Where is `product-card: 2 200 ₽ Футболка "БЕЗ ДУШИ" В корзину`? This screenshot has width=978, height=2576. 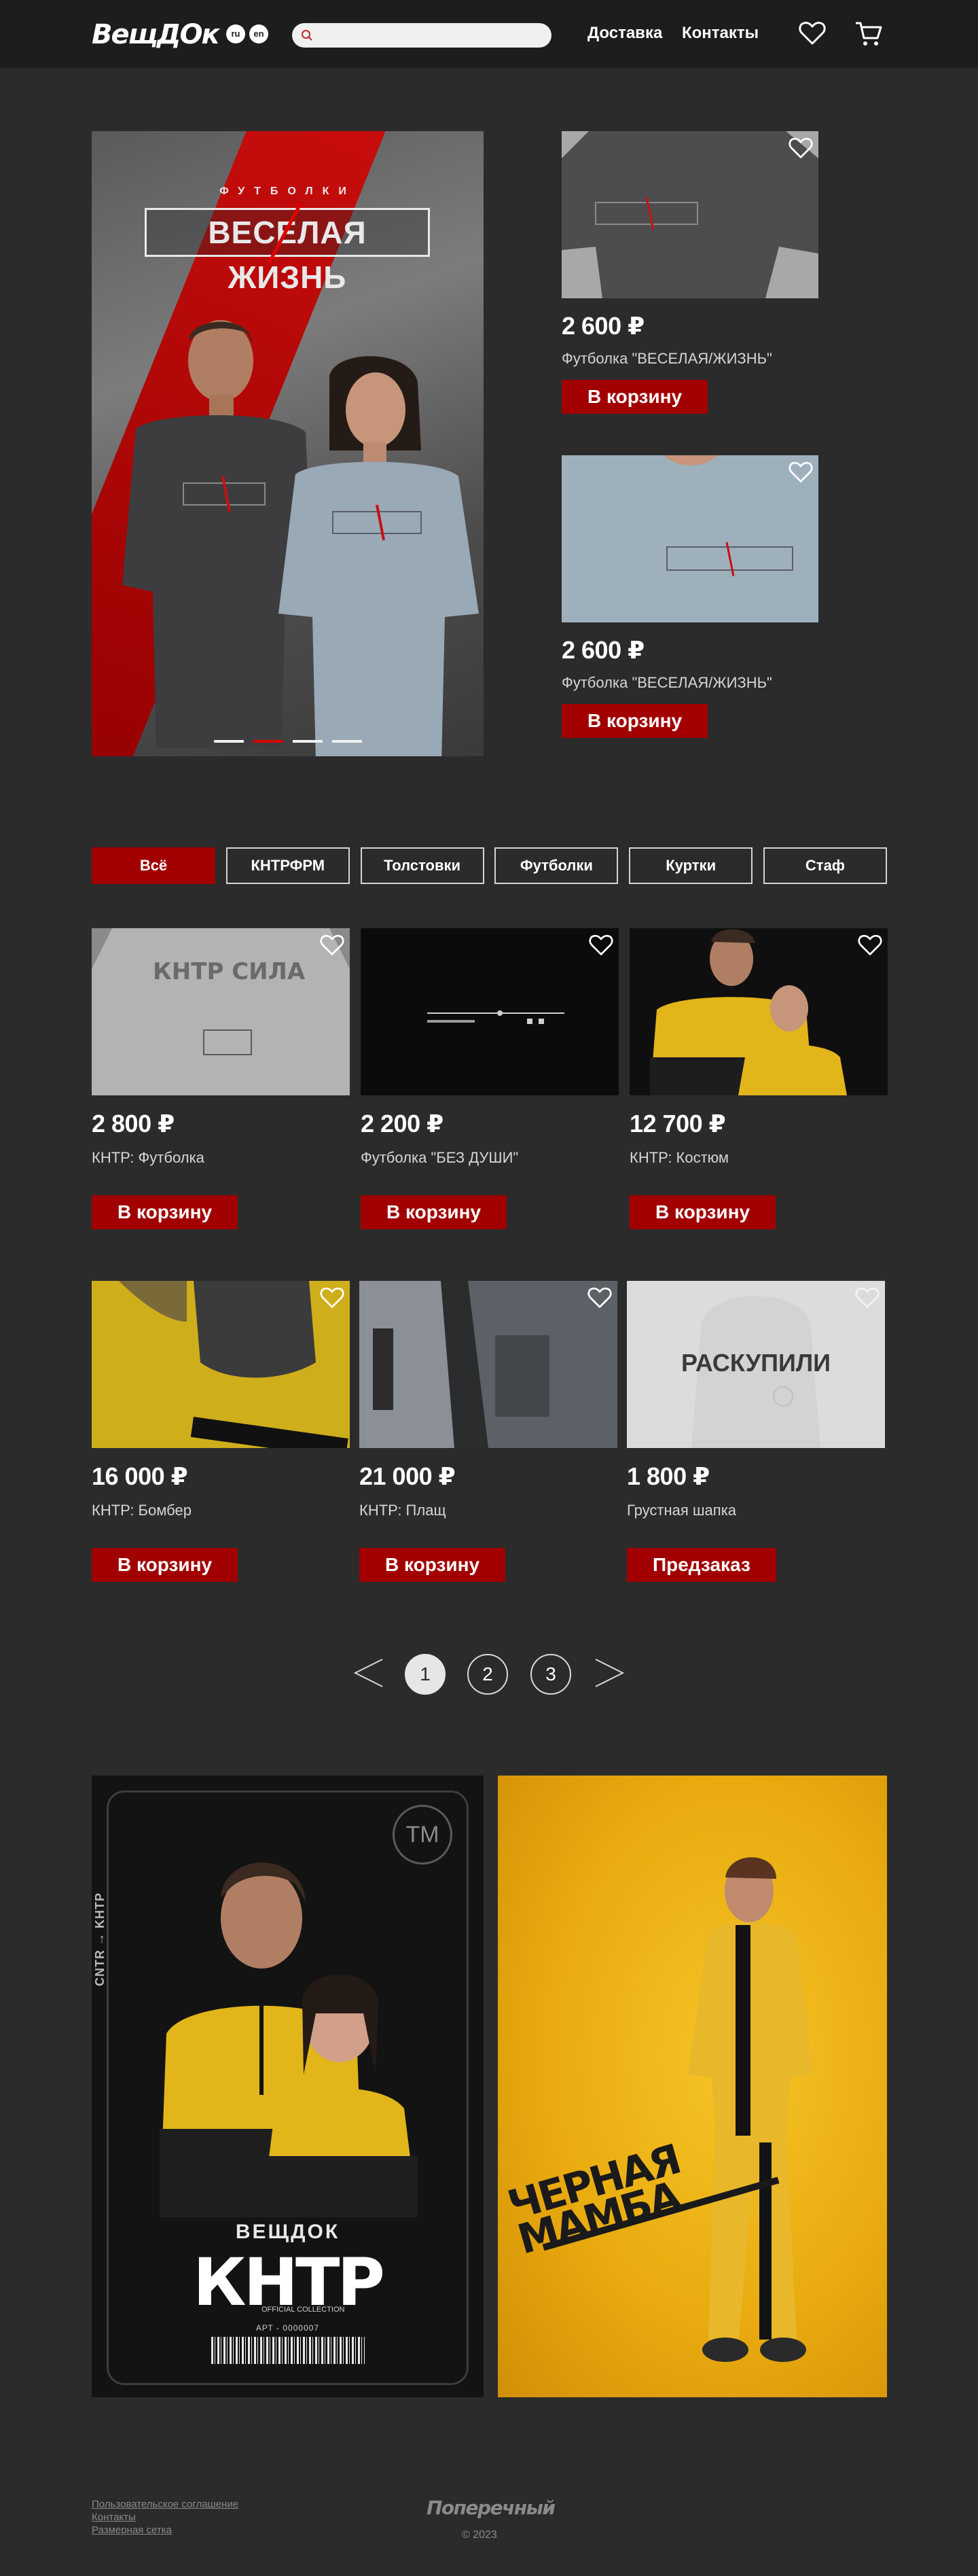
product-card: 2 200 ₽ Футболка "БЕЗ ДУШИ" В корзину is located at coordinates (490, 1078).